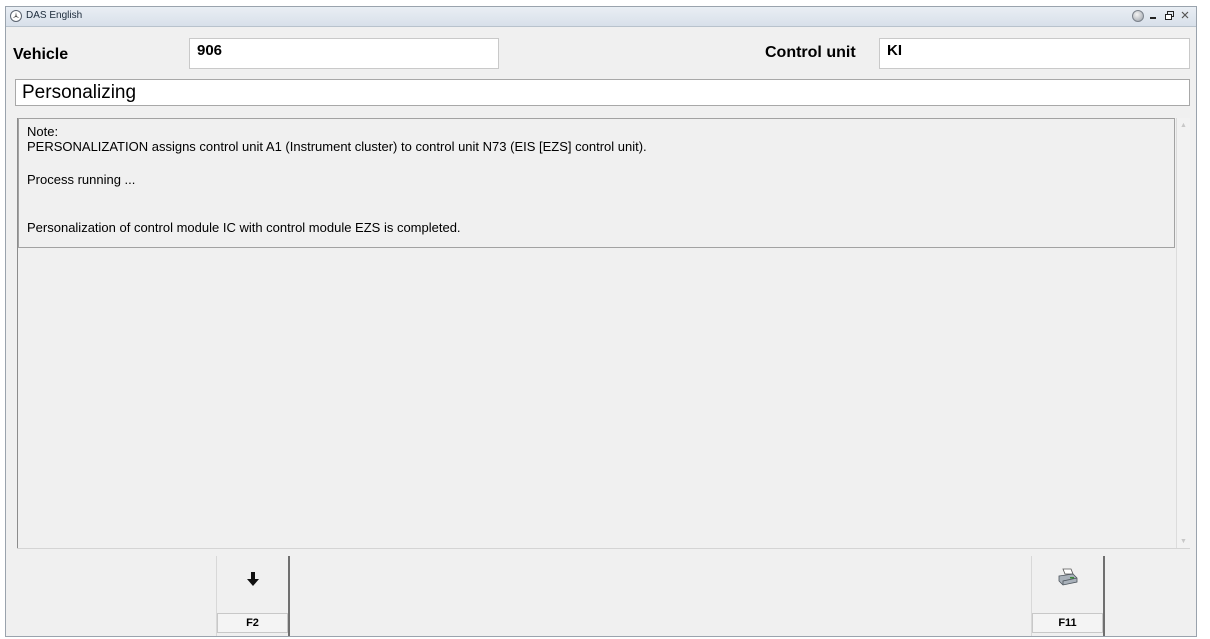 This screenshot has height=639, width=1210. Describe the element at coordinates (601, 17) in the screenshot. I see `title-bar: DAS English` at that location.